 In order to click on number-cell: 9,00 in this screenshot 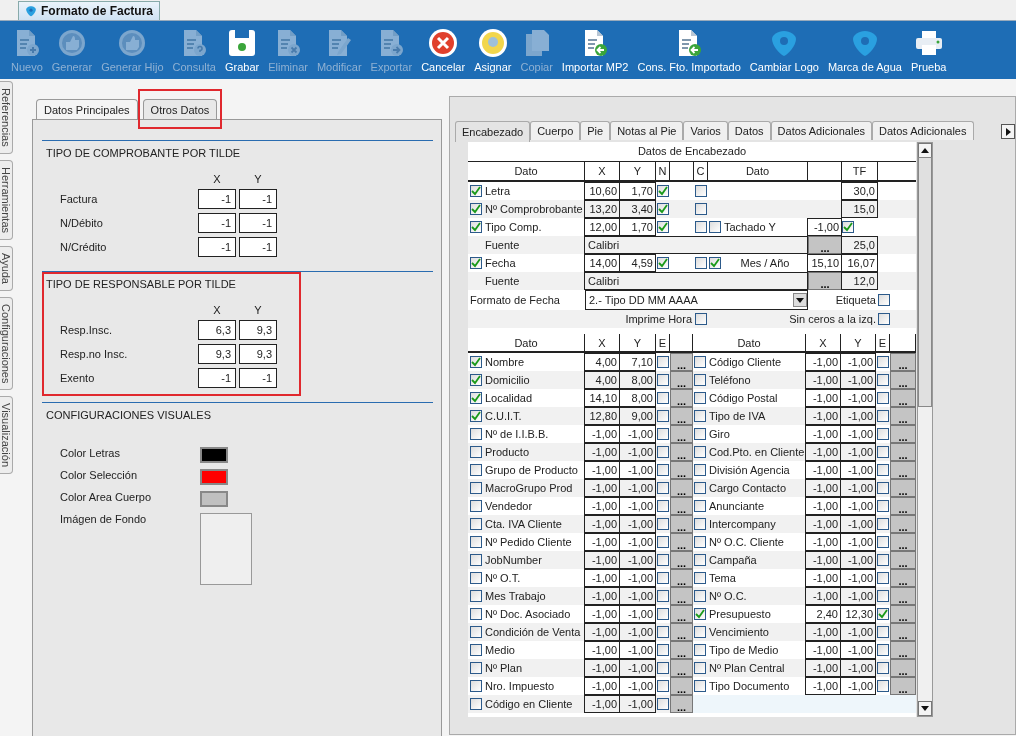, I will do `click(637, 416)`.